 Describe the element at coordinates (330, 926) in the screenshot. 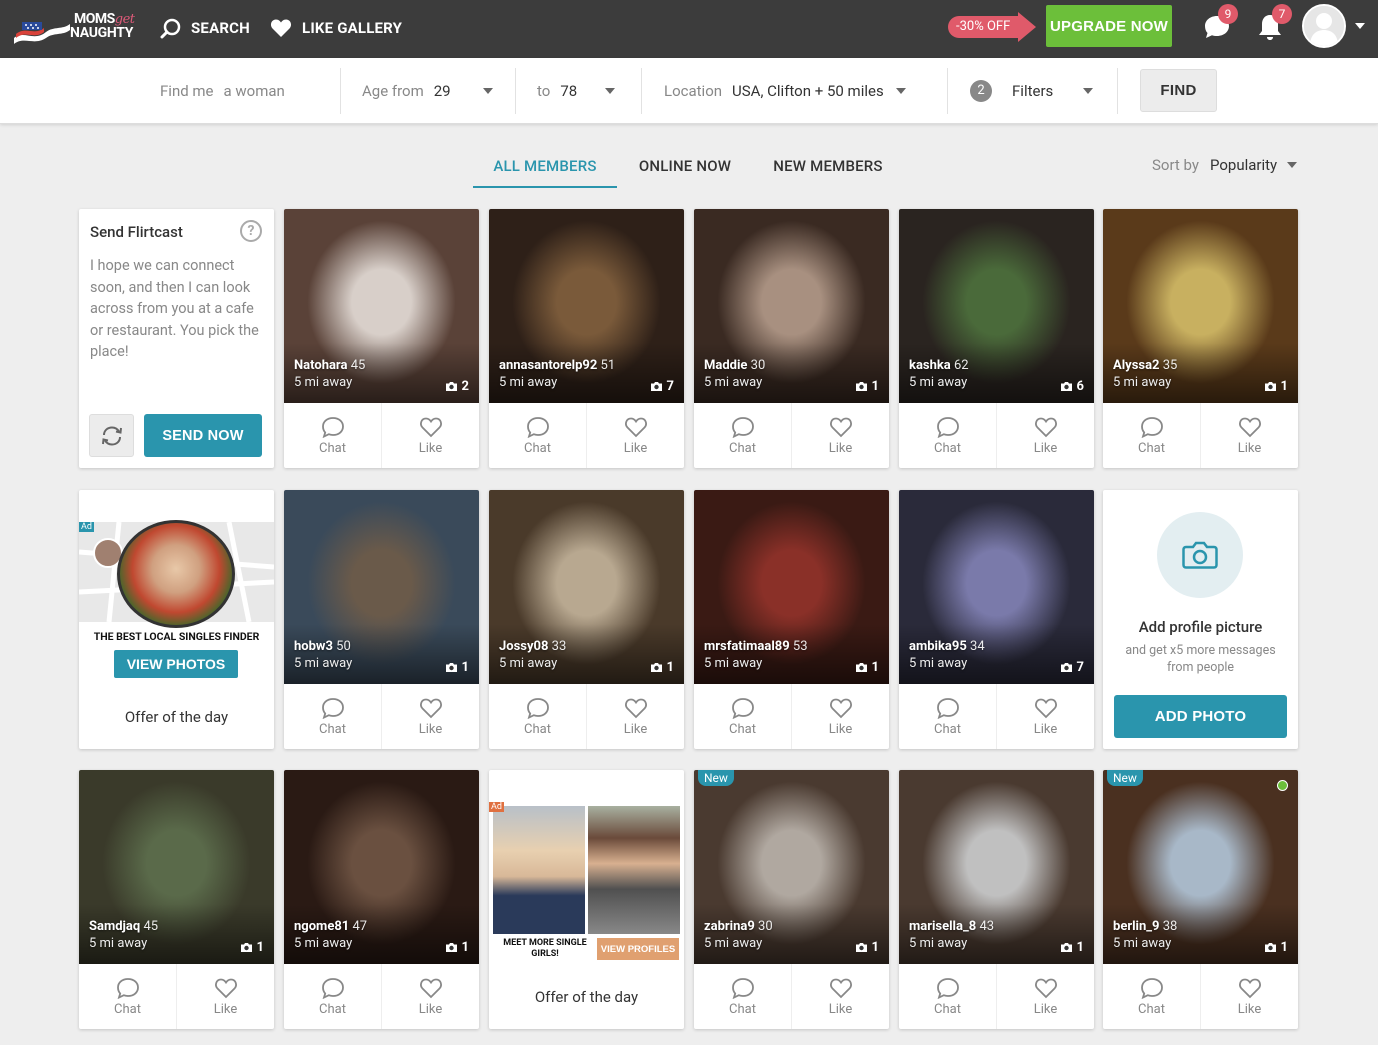

I see `member-name: ngome81 47` at that location.